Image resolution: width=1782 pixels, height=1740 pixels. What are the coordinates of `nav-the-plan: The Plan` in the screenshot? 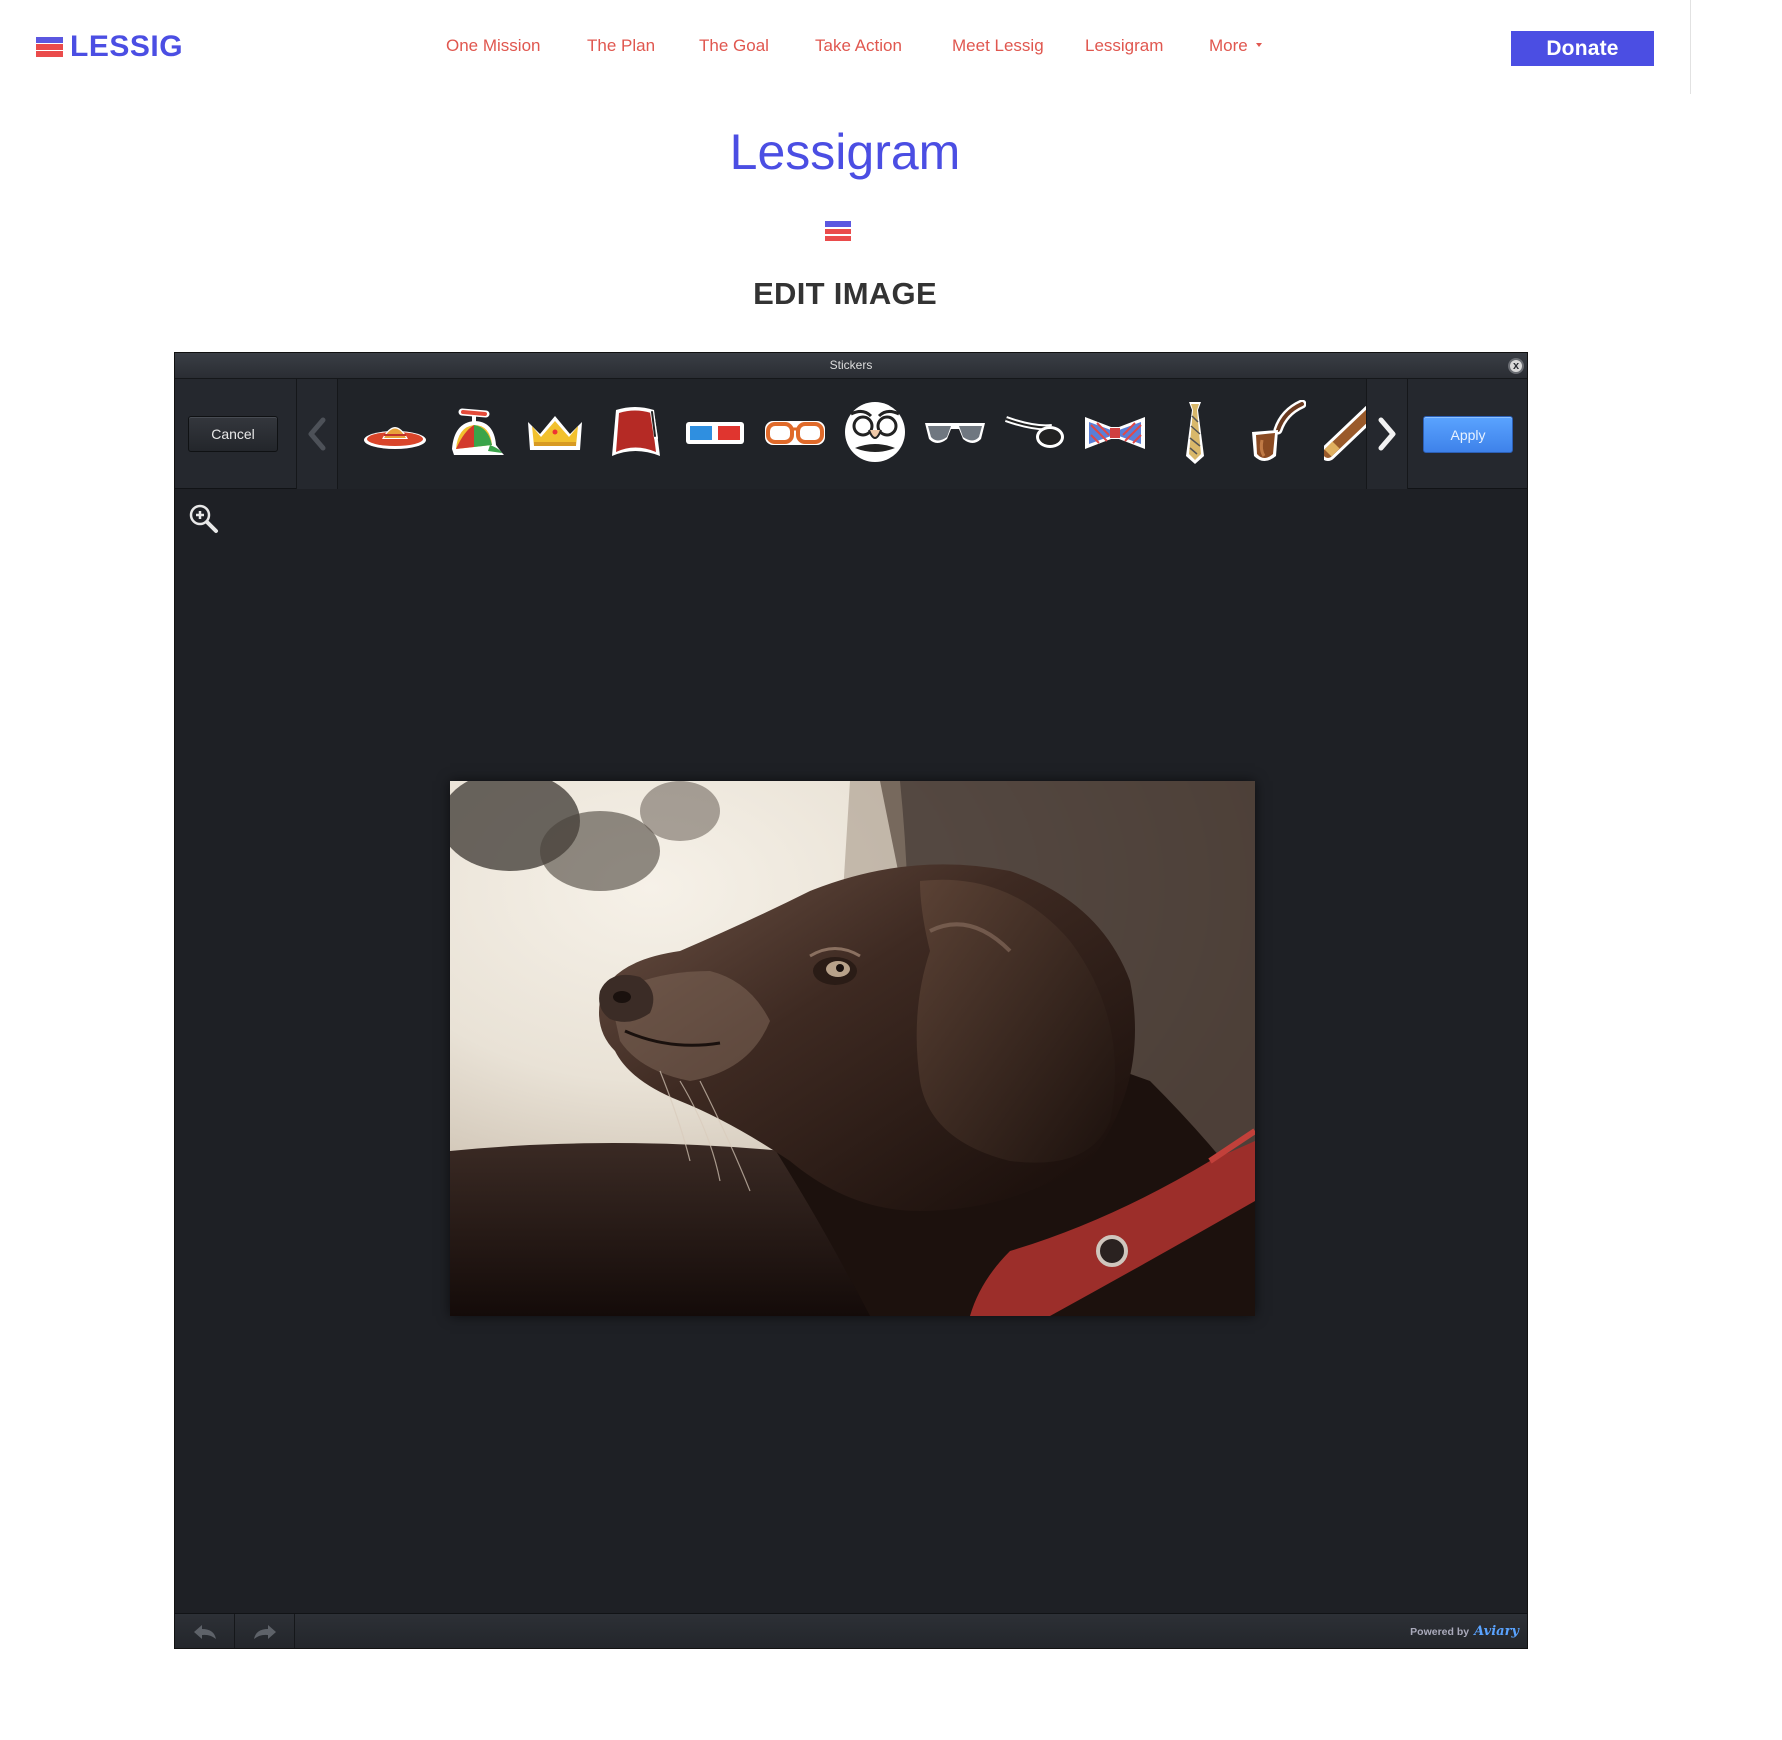 It's located at (621, 46).